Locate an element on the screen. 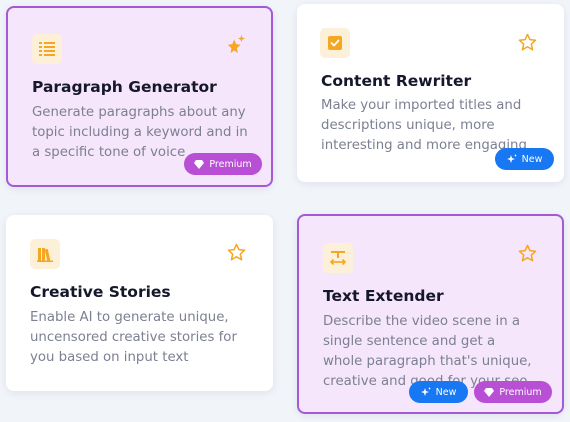 The image size is (570, 422). card-title: Creative Stories is located at coordinates (100, 292).